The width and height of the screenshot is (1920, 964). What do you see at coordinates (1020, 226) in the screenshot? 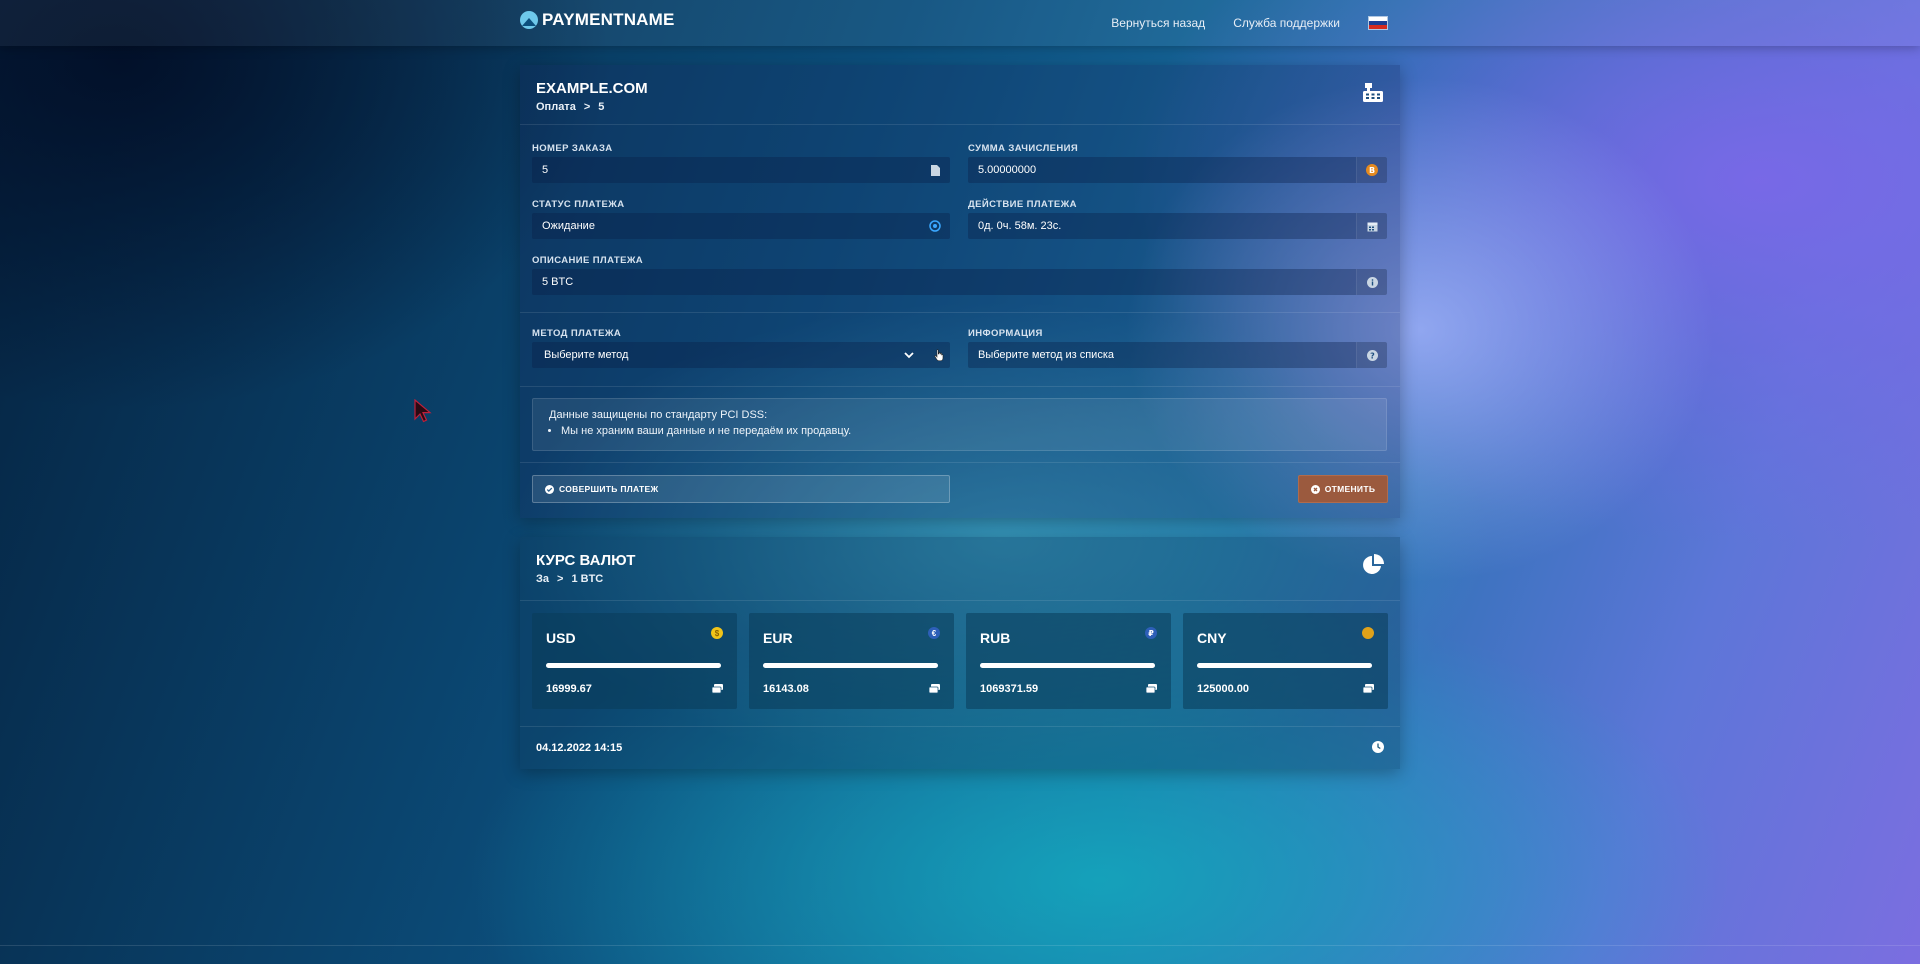
I see `validity-value: 0д. 0ч. 58м. 23с.` at bounding box center [1020, 226].